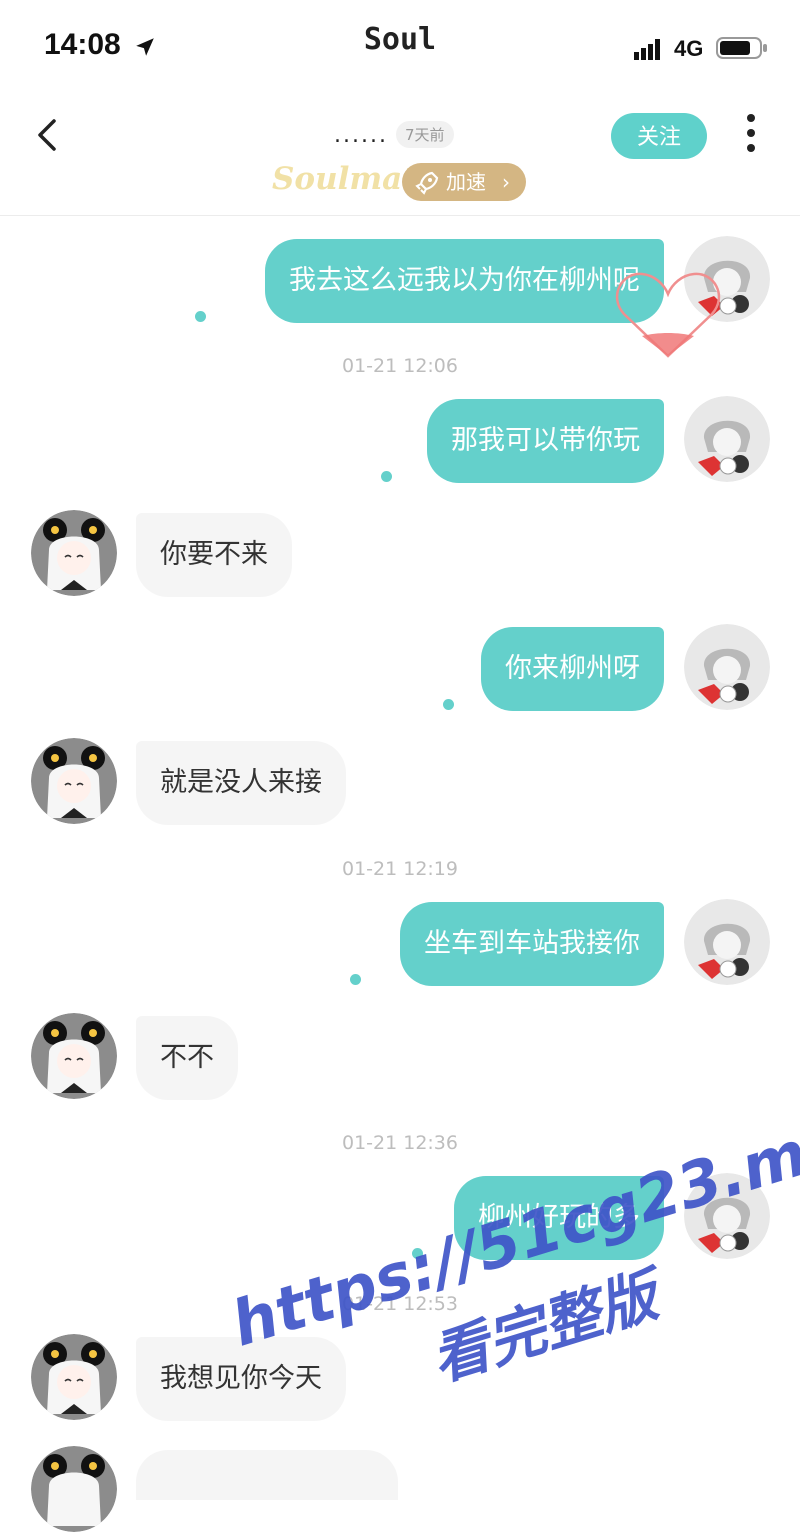 This screenshot has height=1532, width=800. Describe the element at coordinates (464, 281) in the screenshot. I see `message-bubble-outgoing: 我去这么远我以为你在柳州呢` at that location.